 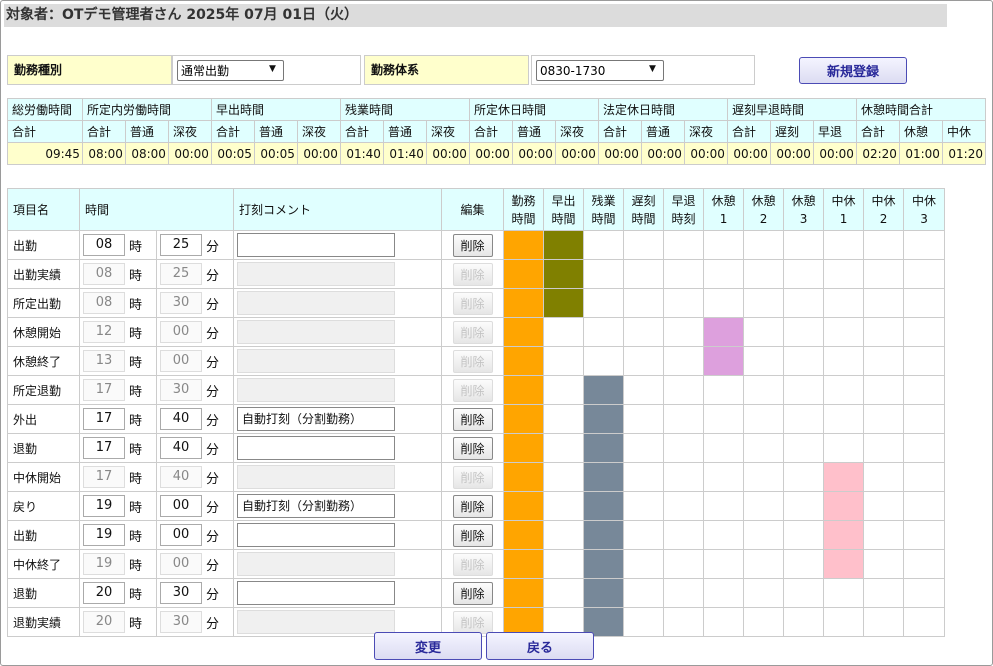 What do you see at coordinates (834, 131) in the screenshot?
I see `summary-subheader: 早退` at bounding box center [834, 131].